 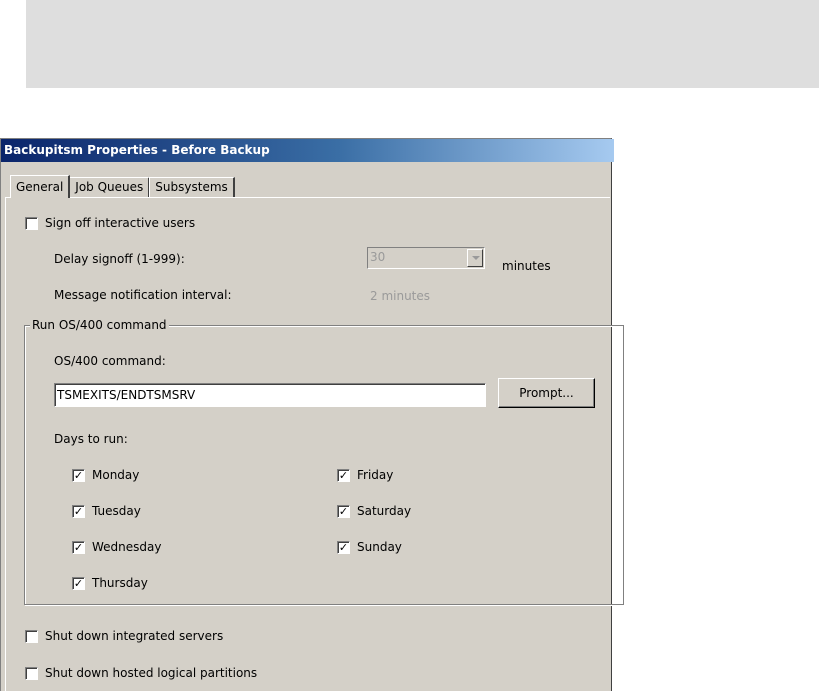 I want to click on sunday-checkbox: ✓, so click(x=343, y=547).